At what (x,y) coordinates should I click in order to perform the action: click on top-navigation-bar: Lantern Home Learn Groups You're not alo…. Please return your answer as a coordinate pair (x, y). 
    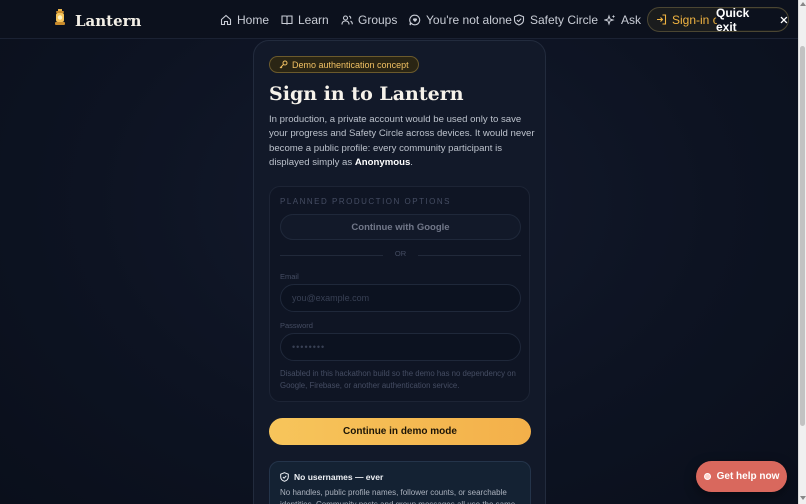
    Looking at the image, I should click on (399, 19).